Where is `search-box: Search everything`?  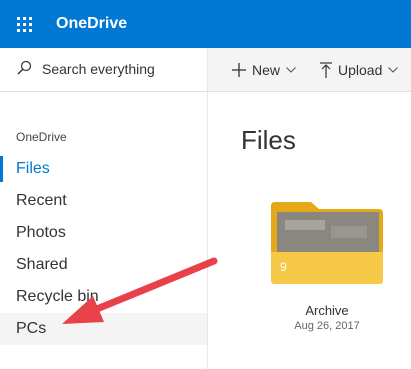
search-box: Search everything is located at coordinates (103, 70).